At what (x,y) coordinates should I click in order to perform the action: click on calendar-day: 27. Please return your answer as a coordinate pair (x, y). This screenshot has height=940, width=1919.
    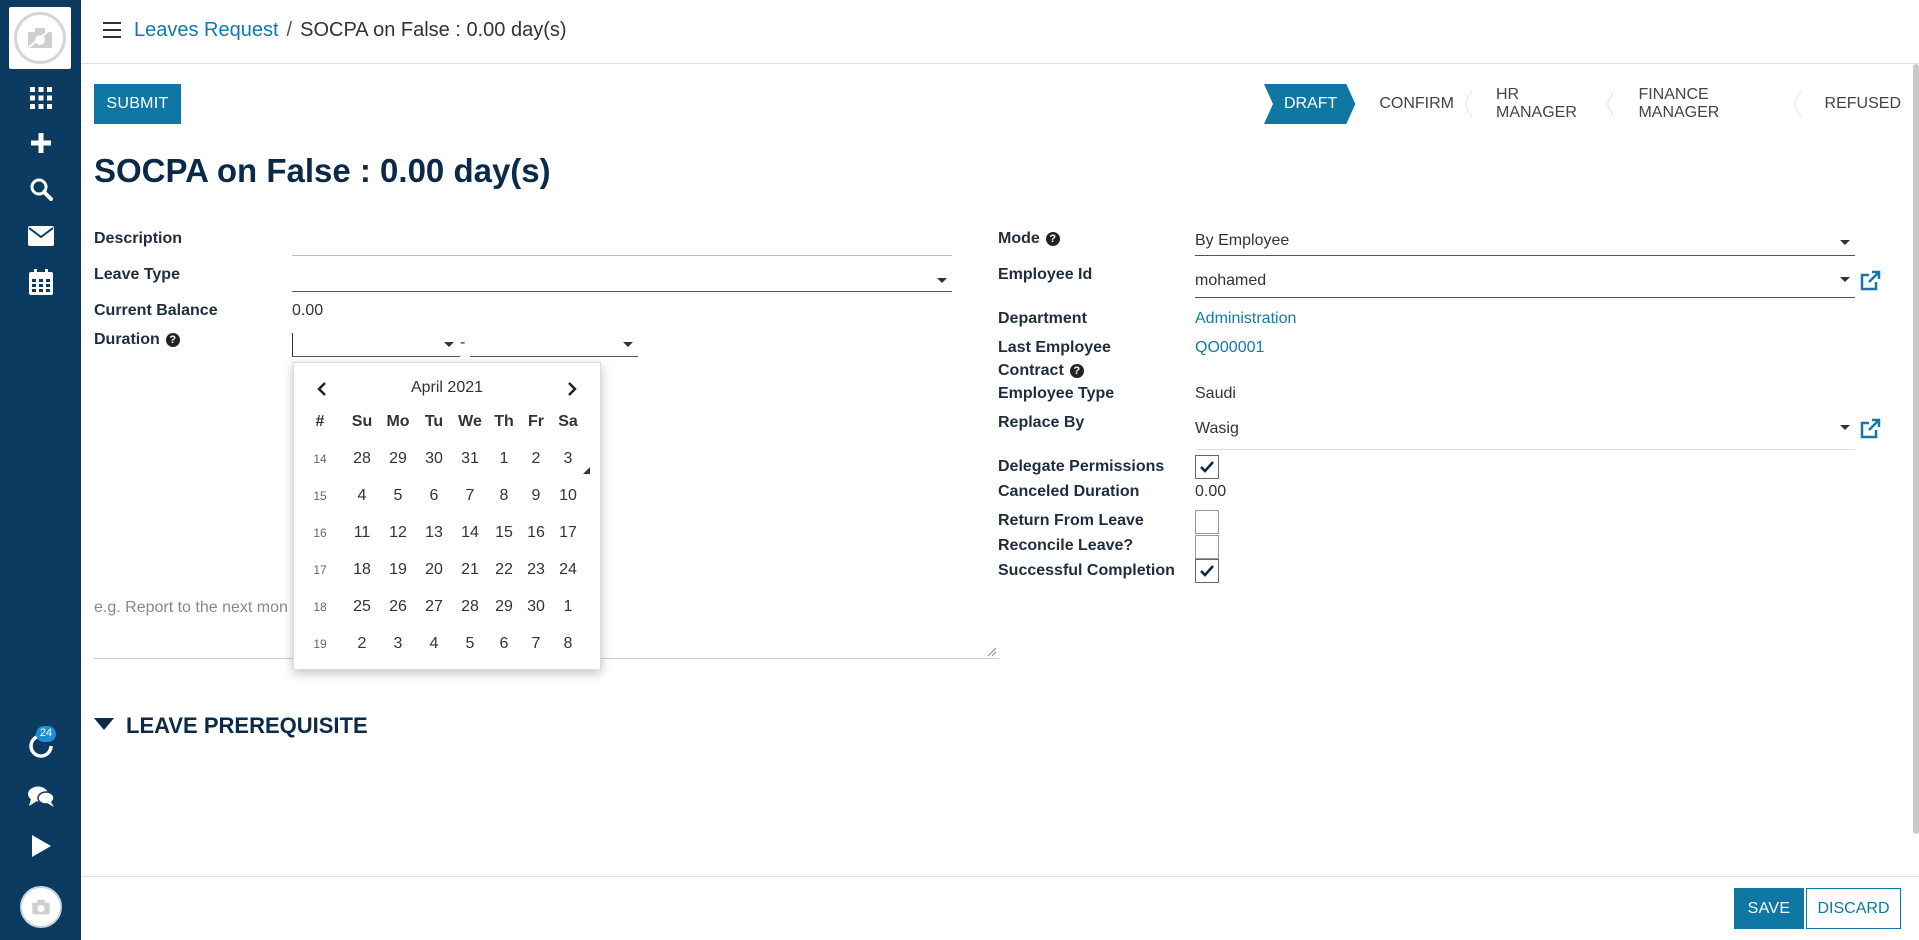
    Looking at the image, I should click on (434, 607).